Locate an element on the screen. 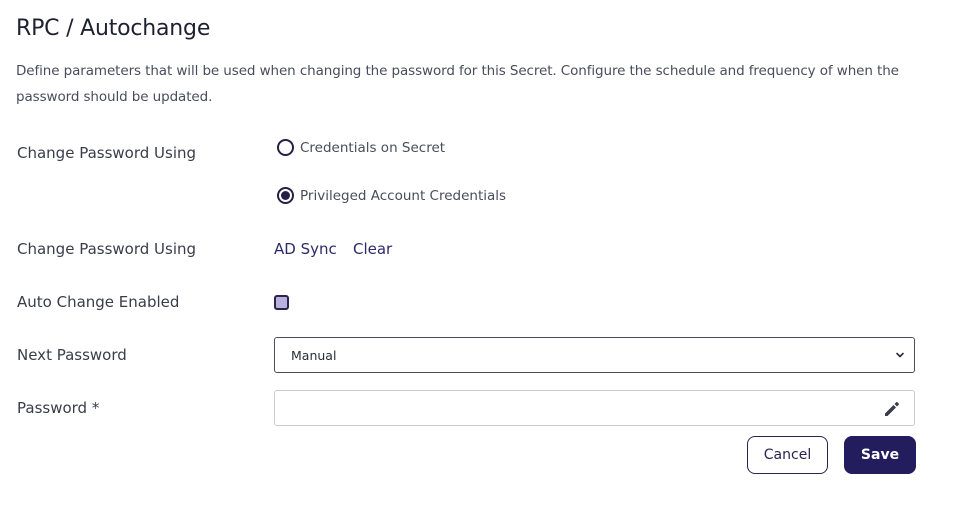  change-password-using-label: Change Password Using is located at coordinates (107, 153).